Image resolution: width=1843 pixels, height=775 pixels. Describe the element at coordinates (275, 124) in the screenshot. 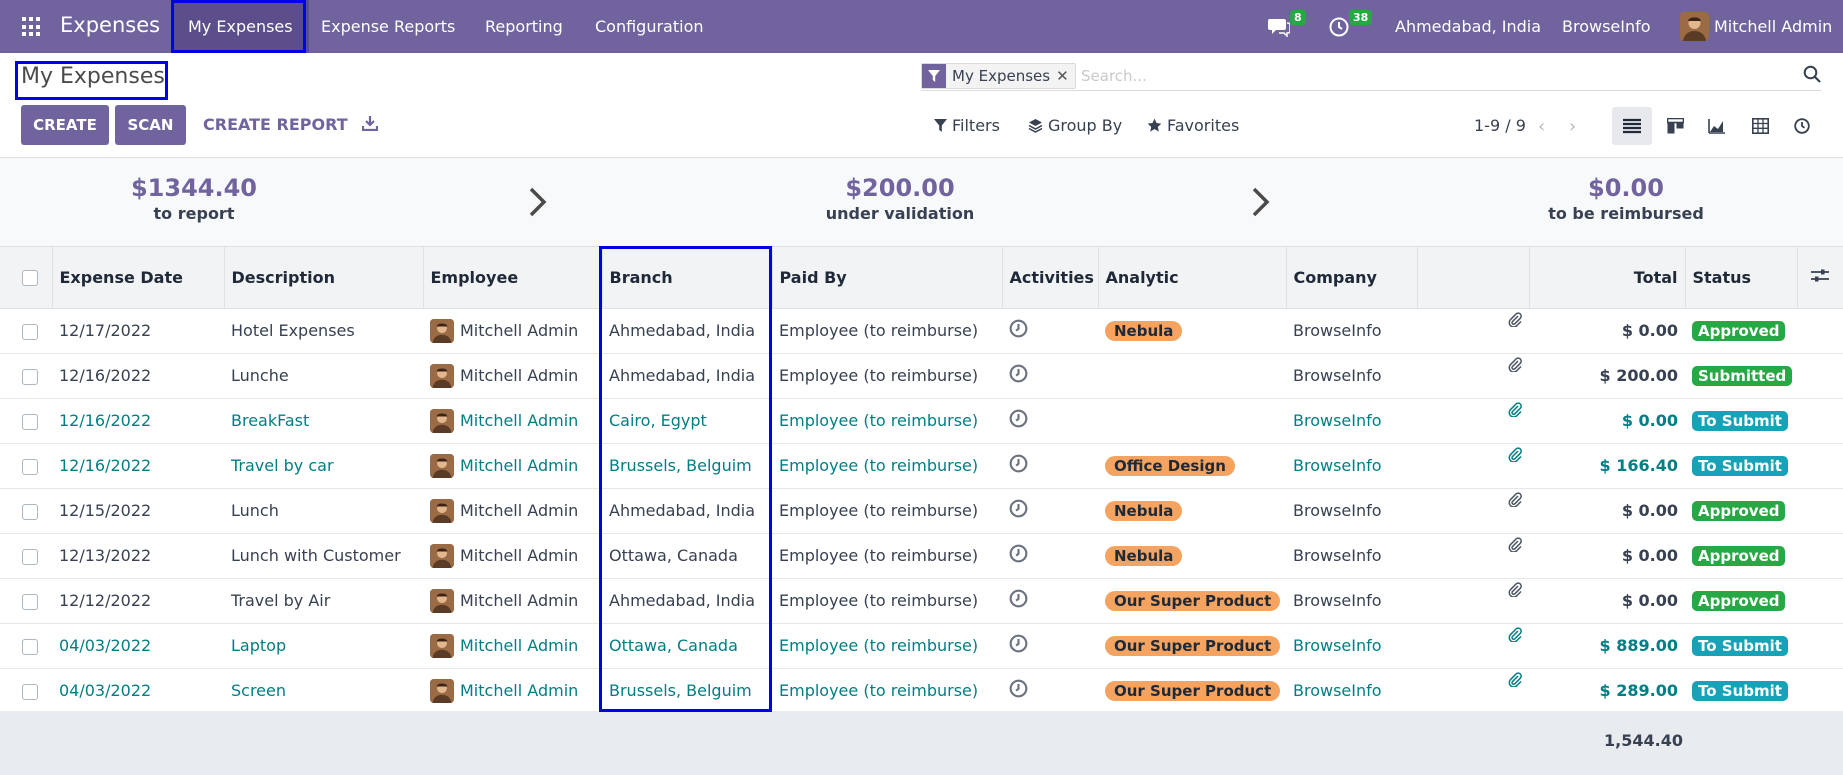

I see `create-report-button: CREATE REPORT` at that location.